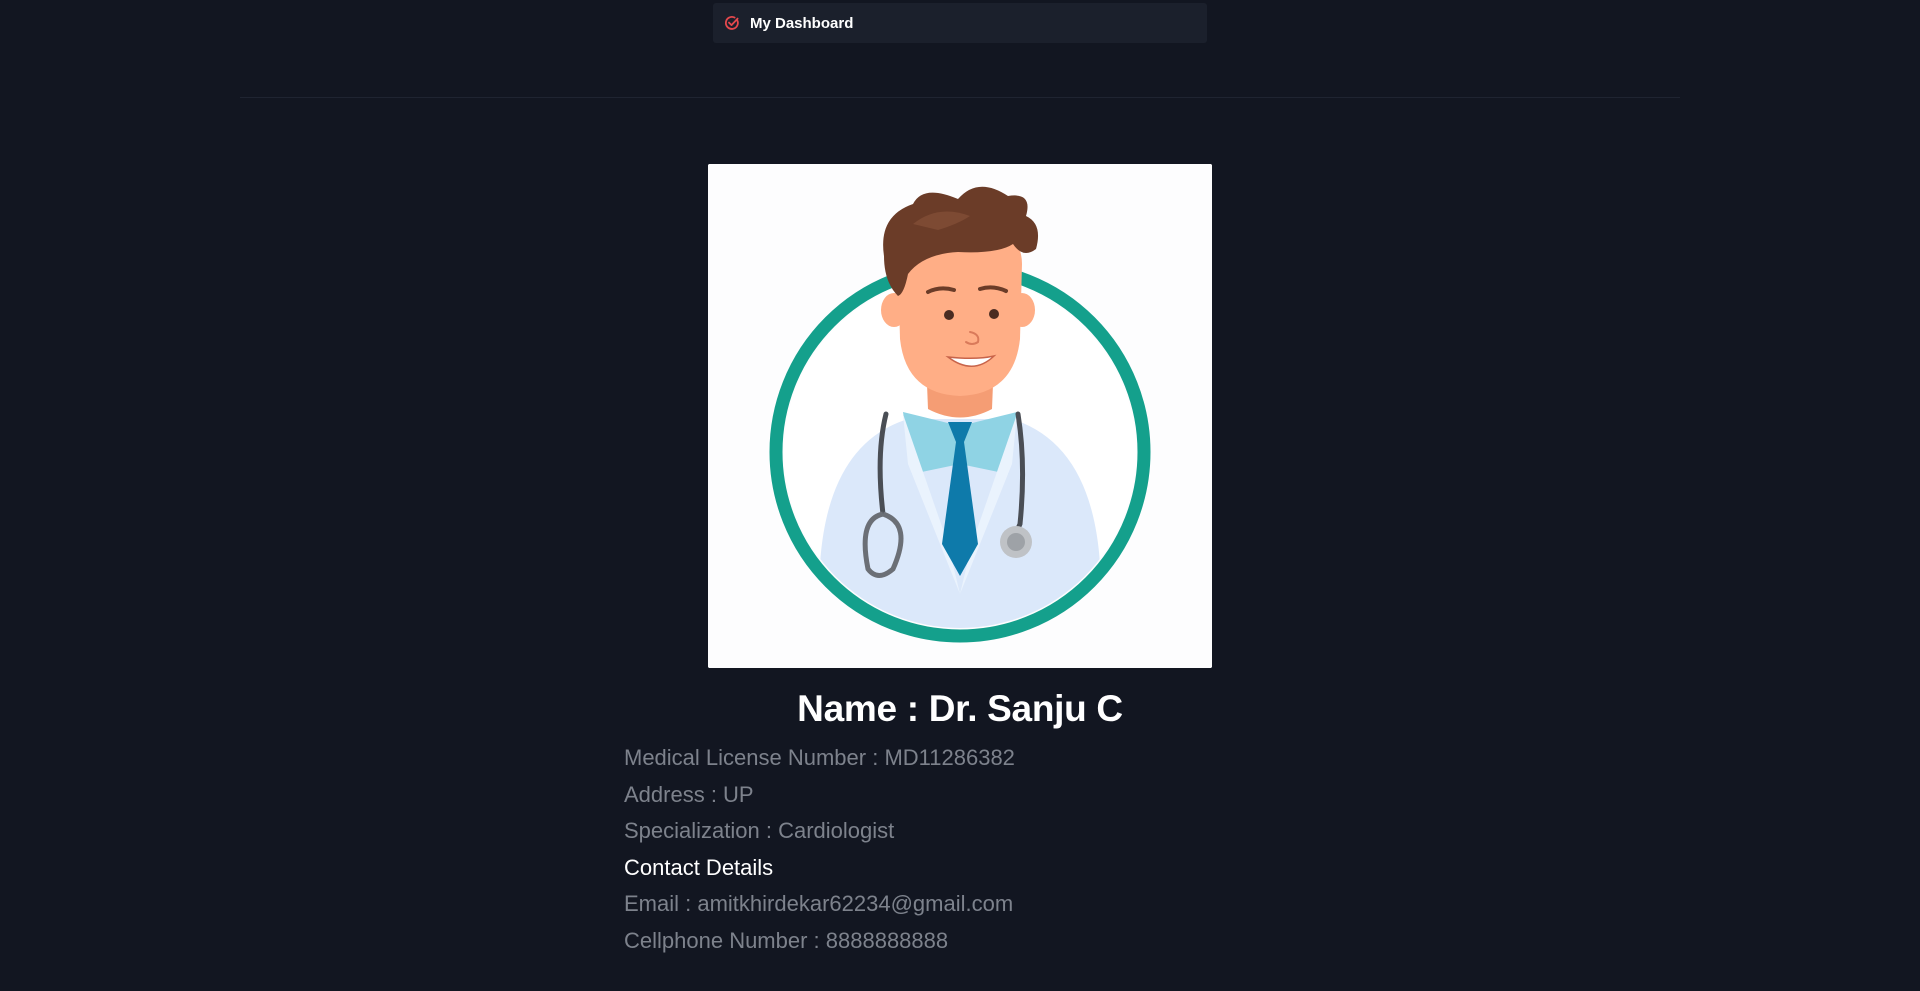  Describe the element at coordinates (786, 940) in the screenshot. I see `cellphone-number: Cellphone Number : 8888888888` at that location.